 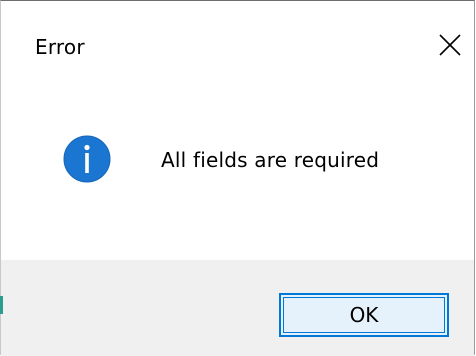 I want to click on dialog-message: All fields are required, so click(x=270, y=160).